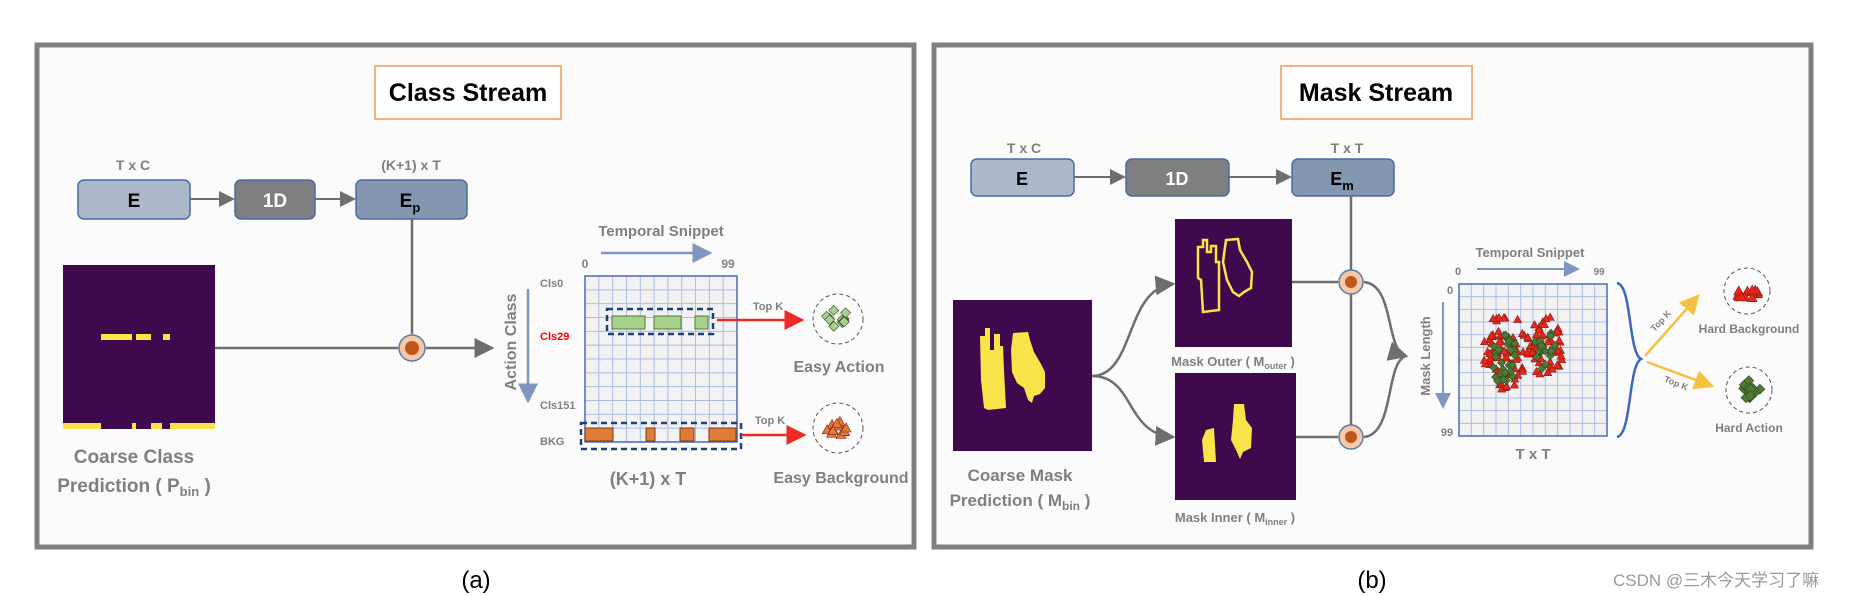 This screenshot has height=596, width=1862. Describe the element at coordinates (1599, 272) in the screenshot. I see `grid-b-x-end: 99` at that location.